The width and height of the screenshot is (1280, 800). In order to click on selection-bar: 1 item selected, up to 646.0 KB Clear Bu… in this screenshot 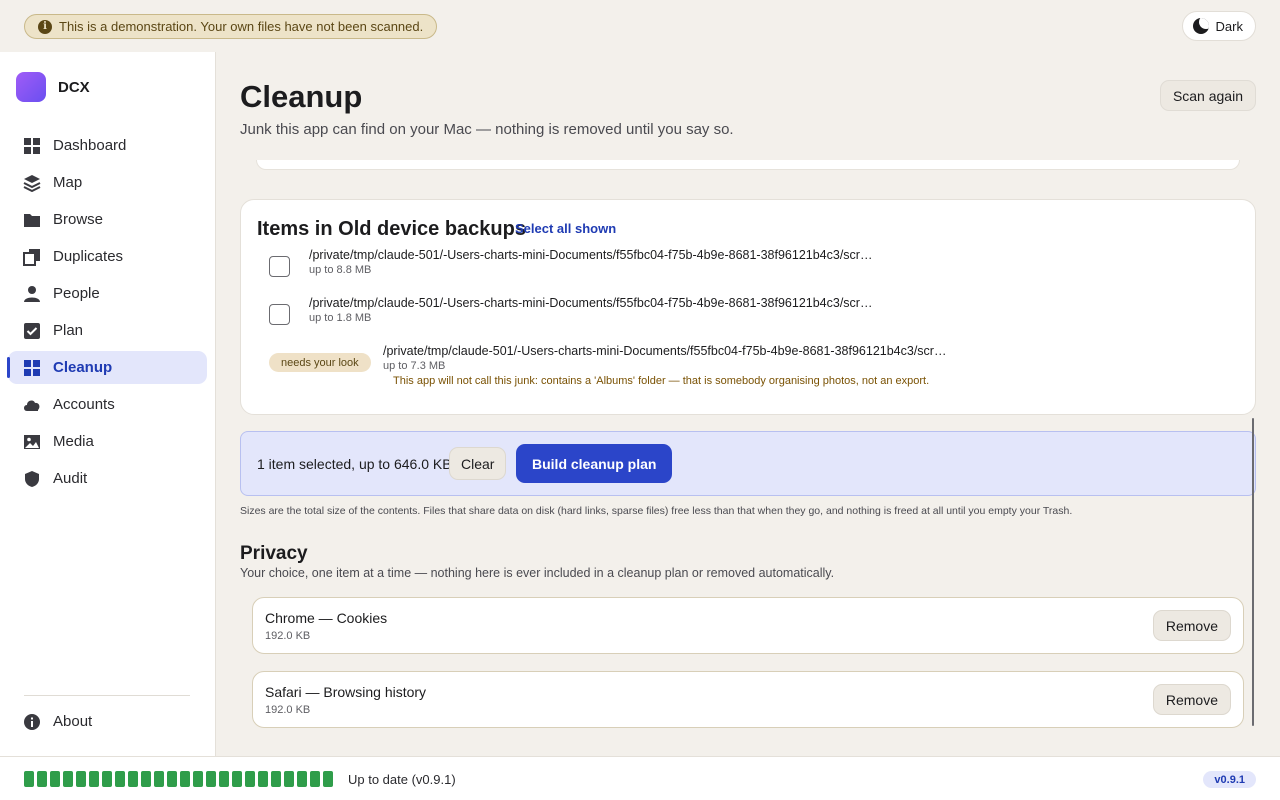, I will do `click(748, 463)`.